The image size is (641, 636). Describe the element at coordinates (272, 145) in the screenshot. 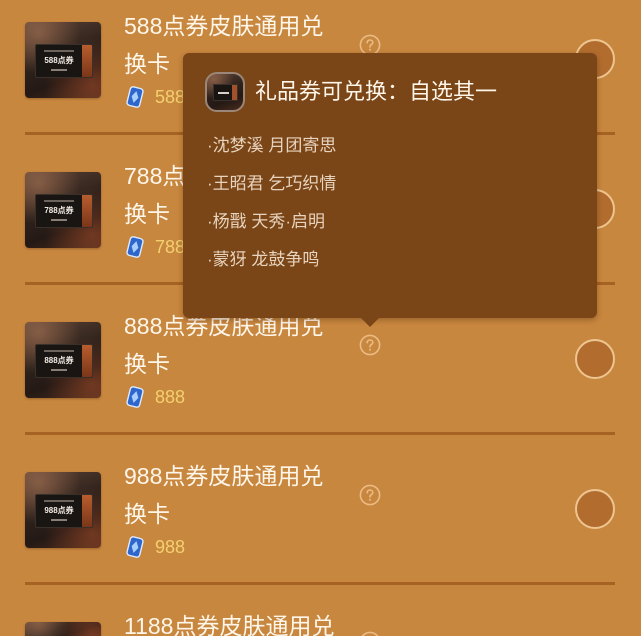

I see `tooltip-option: ·沈梦溪 月团寄思` at that location.